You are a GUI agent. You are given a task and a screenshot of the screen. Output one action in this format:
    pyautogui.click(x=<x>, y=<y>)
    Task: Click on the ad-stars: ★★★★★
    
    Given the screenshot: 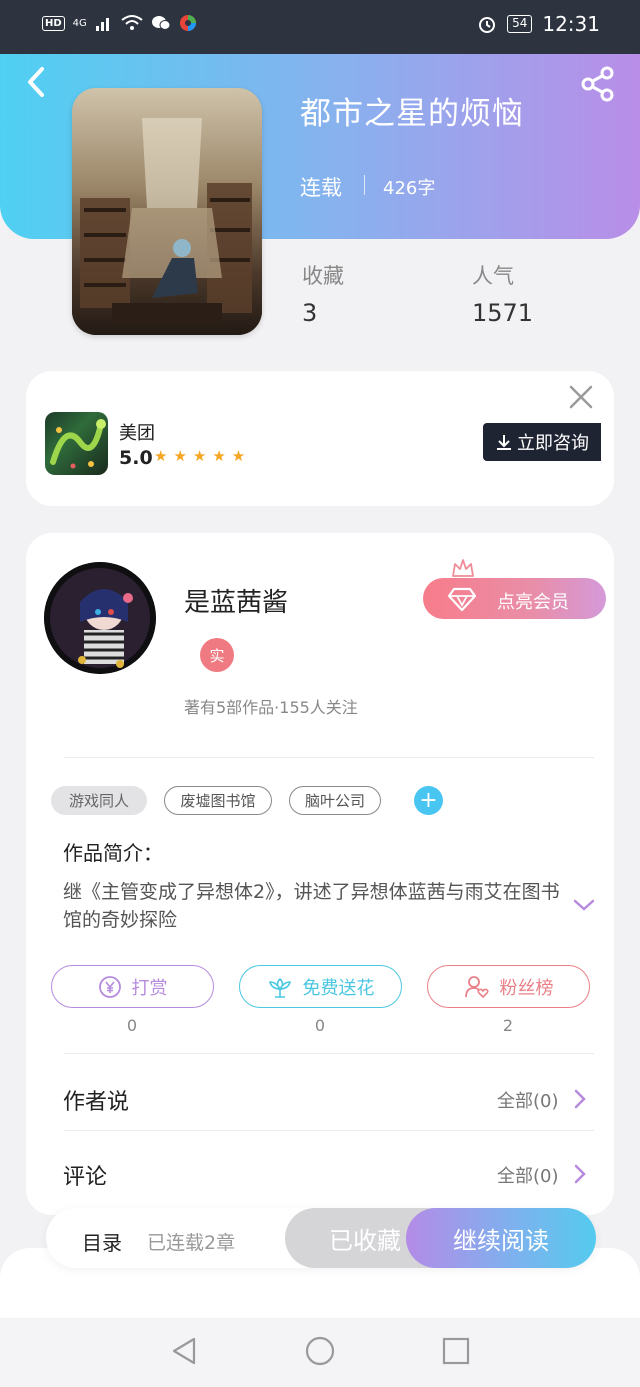 What is the action you would take?
    pyautogui.click(x=203, y=456)
    